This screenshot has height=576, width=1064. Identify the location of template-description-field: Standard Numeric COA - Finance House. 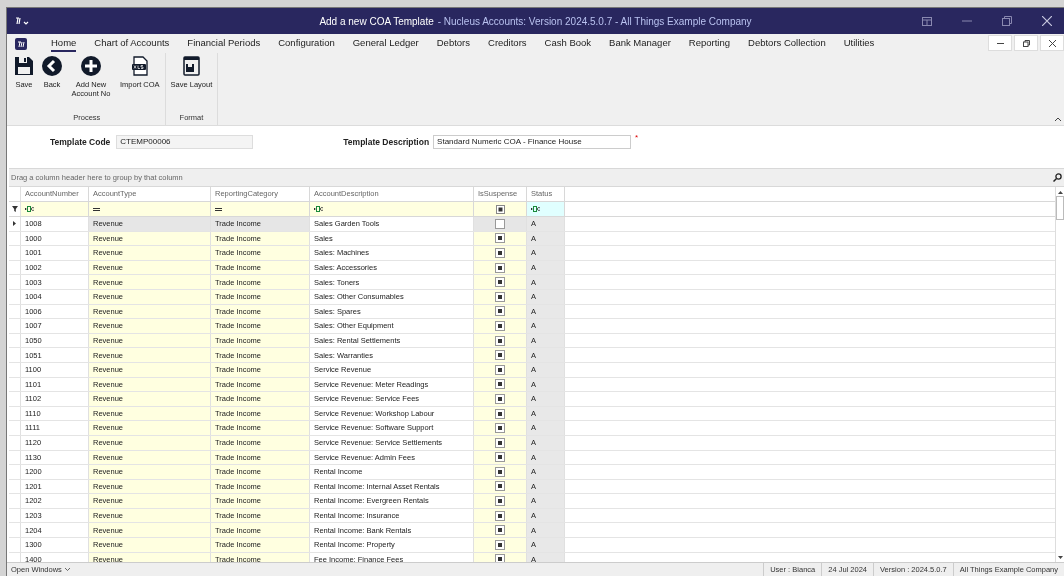
(532, 142).